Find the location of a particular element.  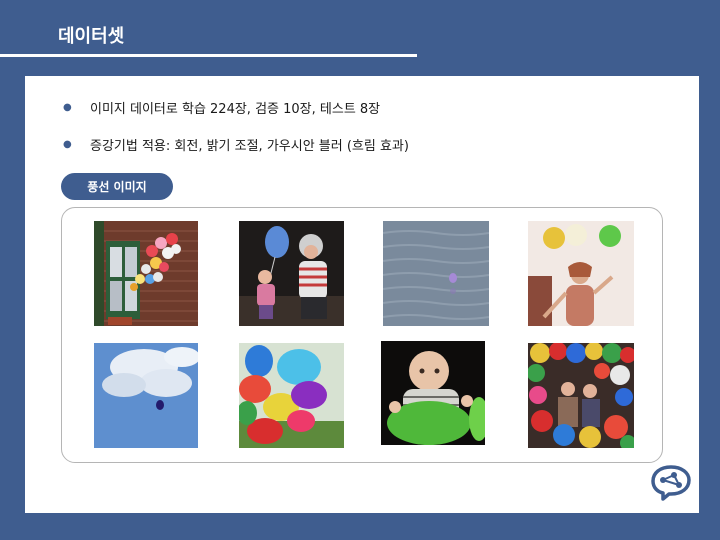

bullet-item: ● 이미지 데이터로 학습 224장, 검증 10장, 테스트 8장 is located at coordinates (221, 107).